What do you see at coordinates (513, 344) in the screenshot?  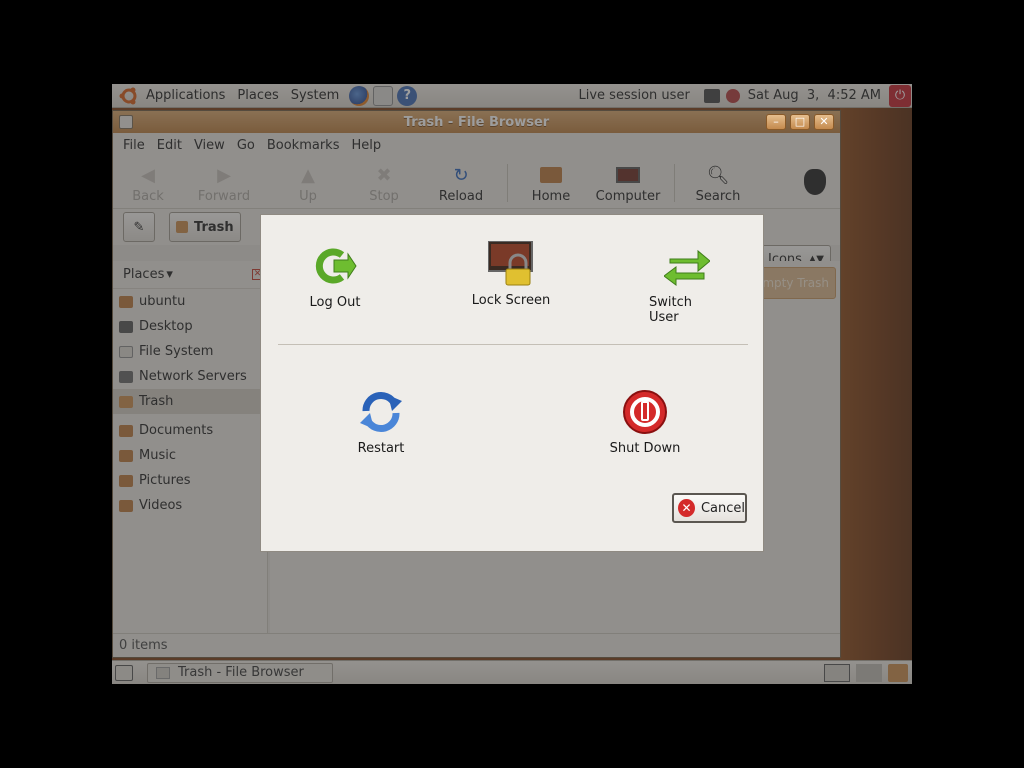 I see `dialog-divider` at bounding box center [513, 344].